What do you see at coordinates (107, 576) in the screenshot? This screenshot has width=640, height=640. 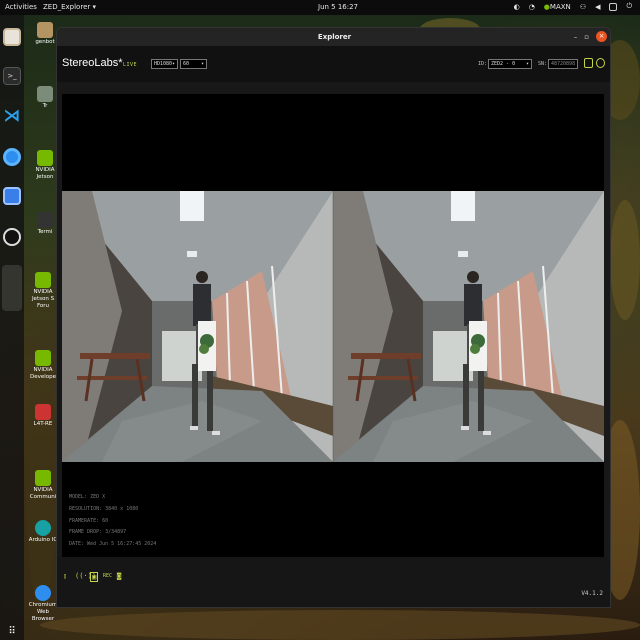 I see `rec-button: REC` at bounding box center [107, 576].